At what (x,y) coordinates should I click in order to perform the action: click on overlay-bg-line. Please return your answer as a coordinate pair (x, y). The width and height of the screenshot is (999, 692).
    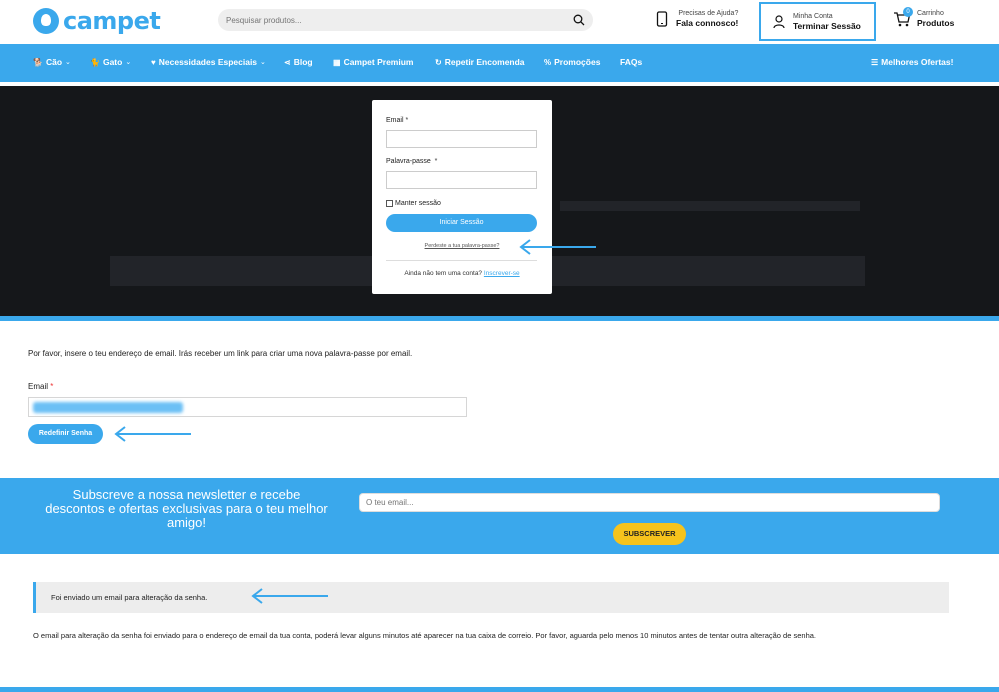
    Looking at the image, I should click on (710, 206).